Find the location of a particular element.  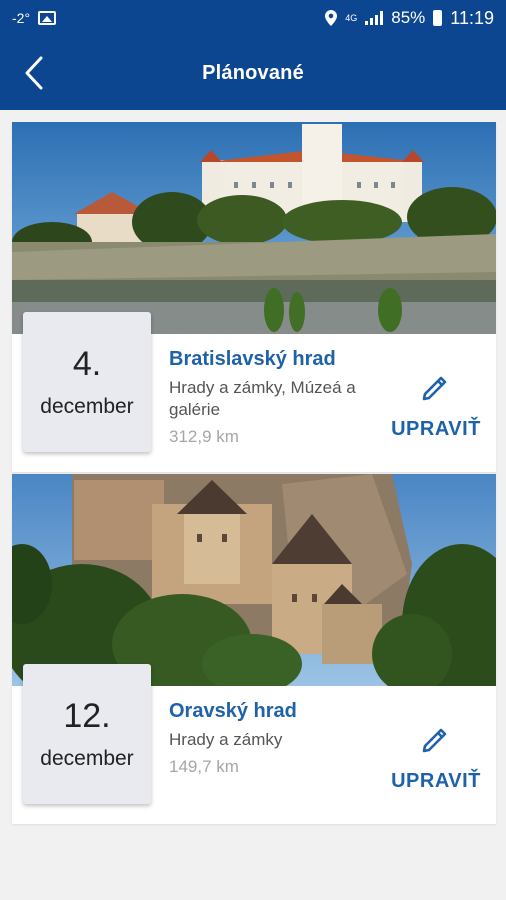

status-right: 4G 85% 11:19 is located at coordinates (409, 18).